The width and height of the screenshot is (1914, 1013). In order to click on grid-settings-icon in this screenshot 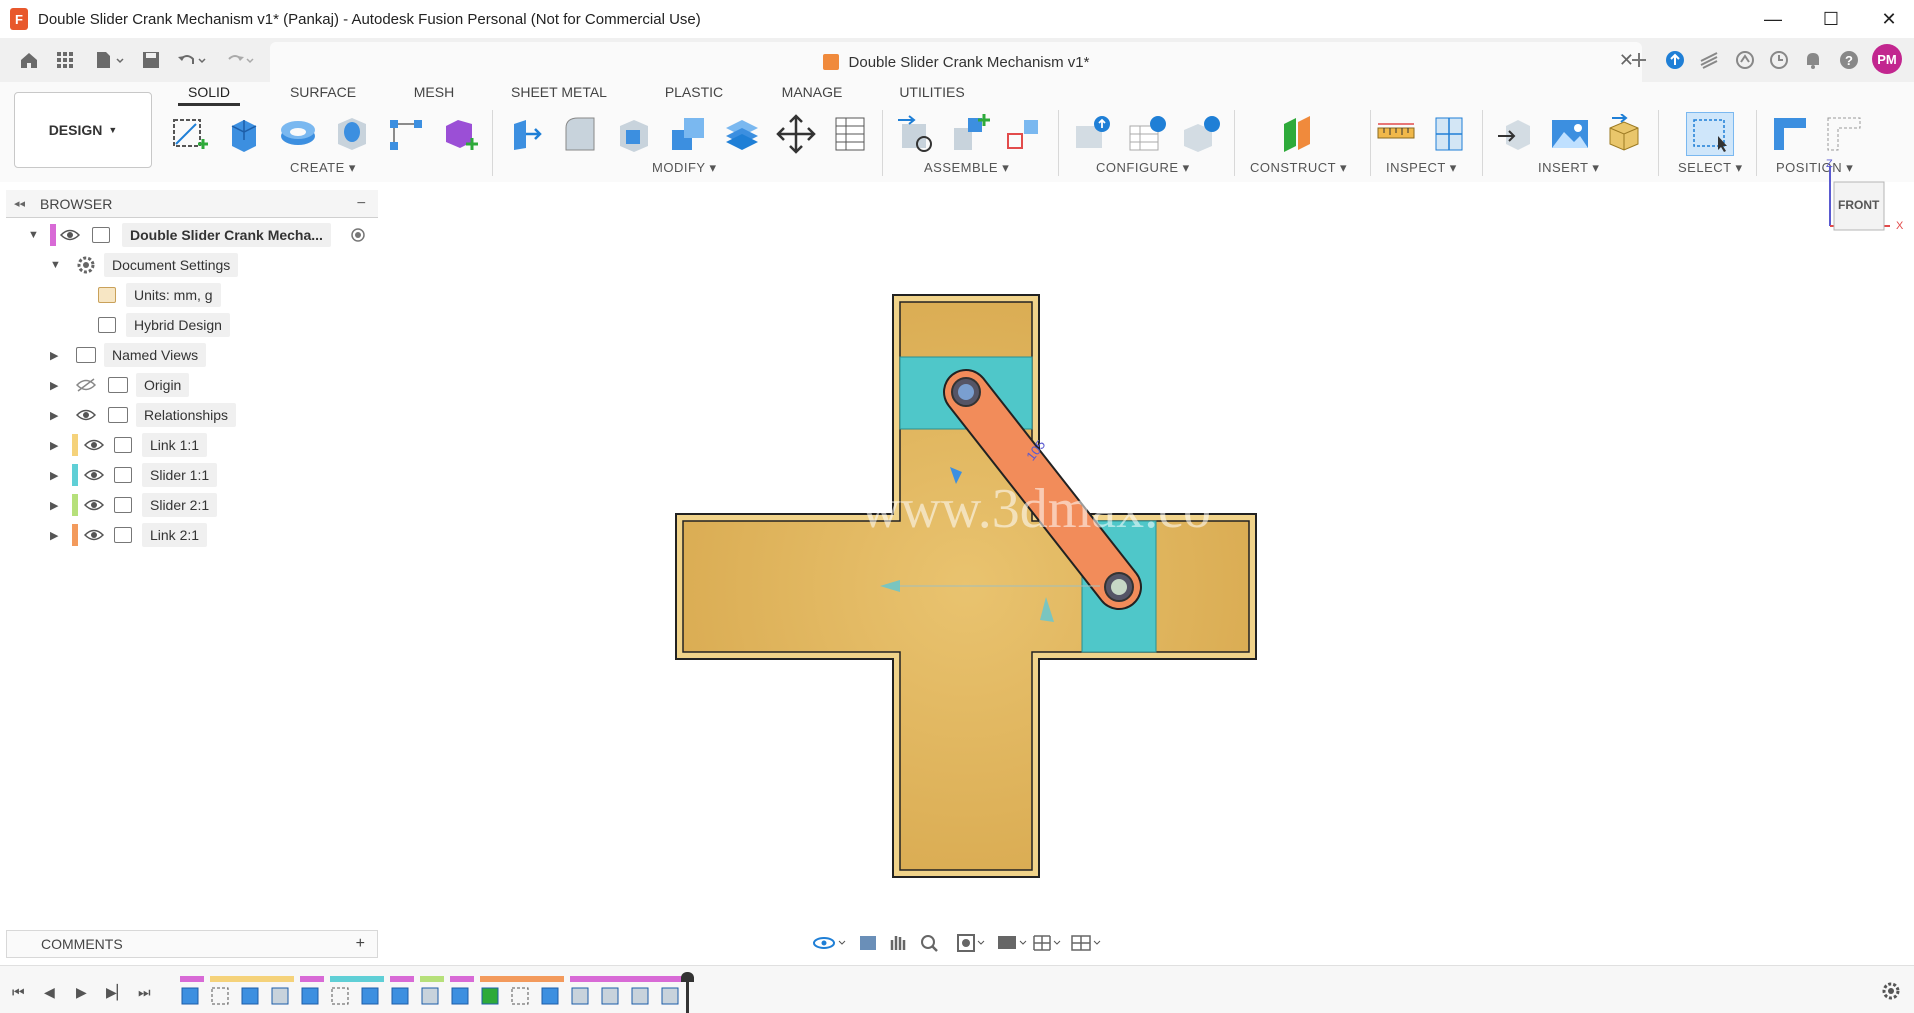, I will do `click(1047, 943)`.